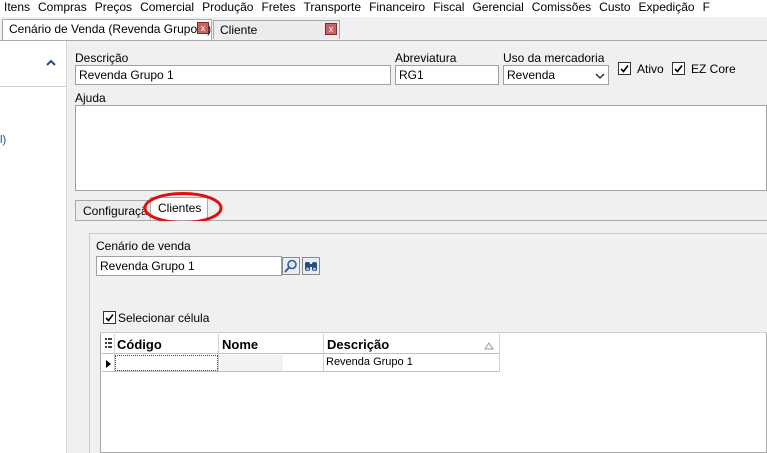 The height and width of the screenshot is (453, 767). What do you see at coordinates (233, 75) in the screenshot?
I see `descricao-input: Revenda Grupo 1` at bounding box center [233, 75].